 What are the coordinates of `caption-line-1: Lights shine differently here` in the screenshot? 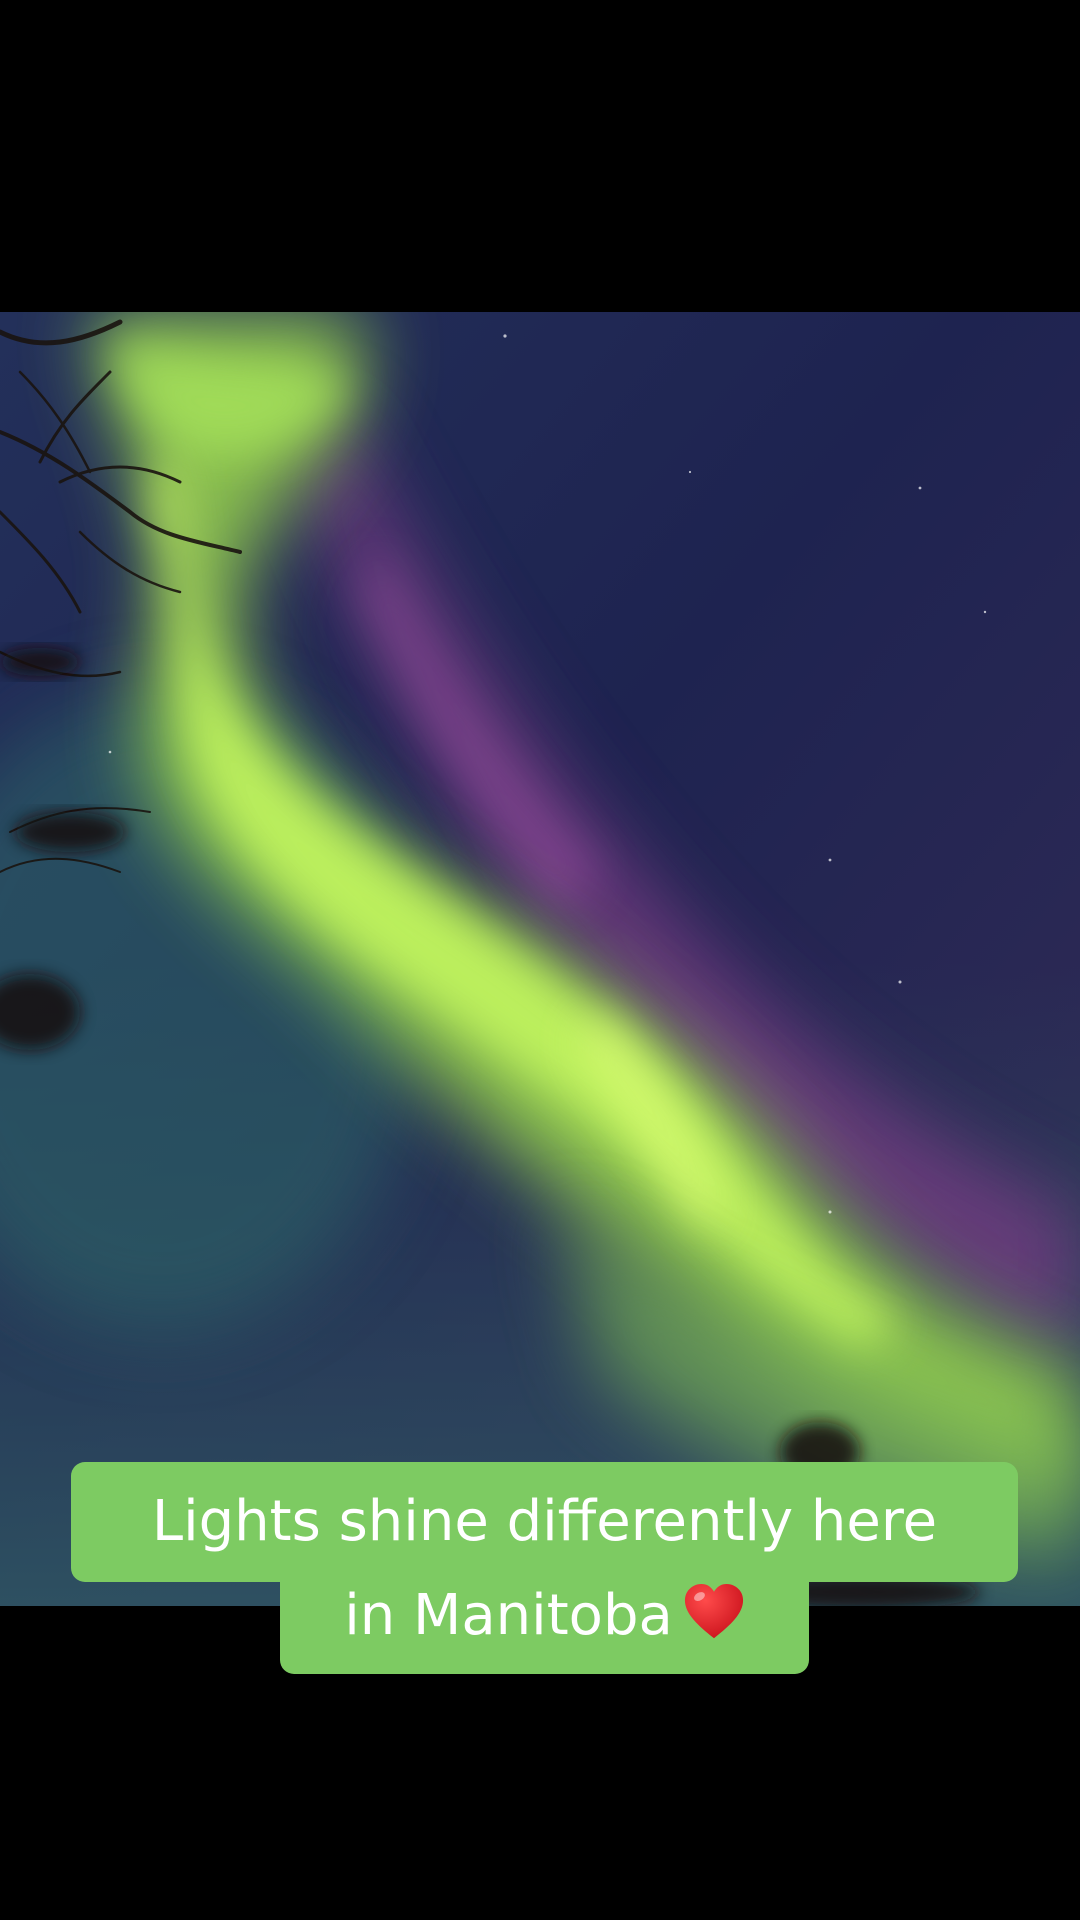 It's located at (544, 1522).